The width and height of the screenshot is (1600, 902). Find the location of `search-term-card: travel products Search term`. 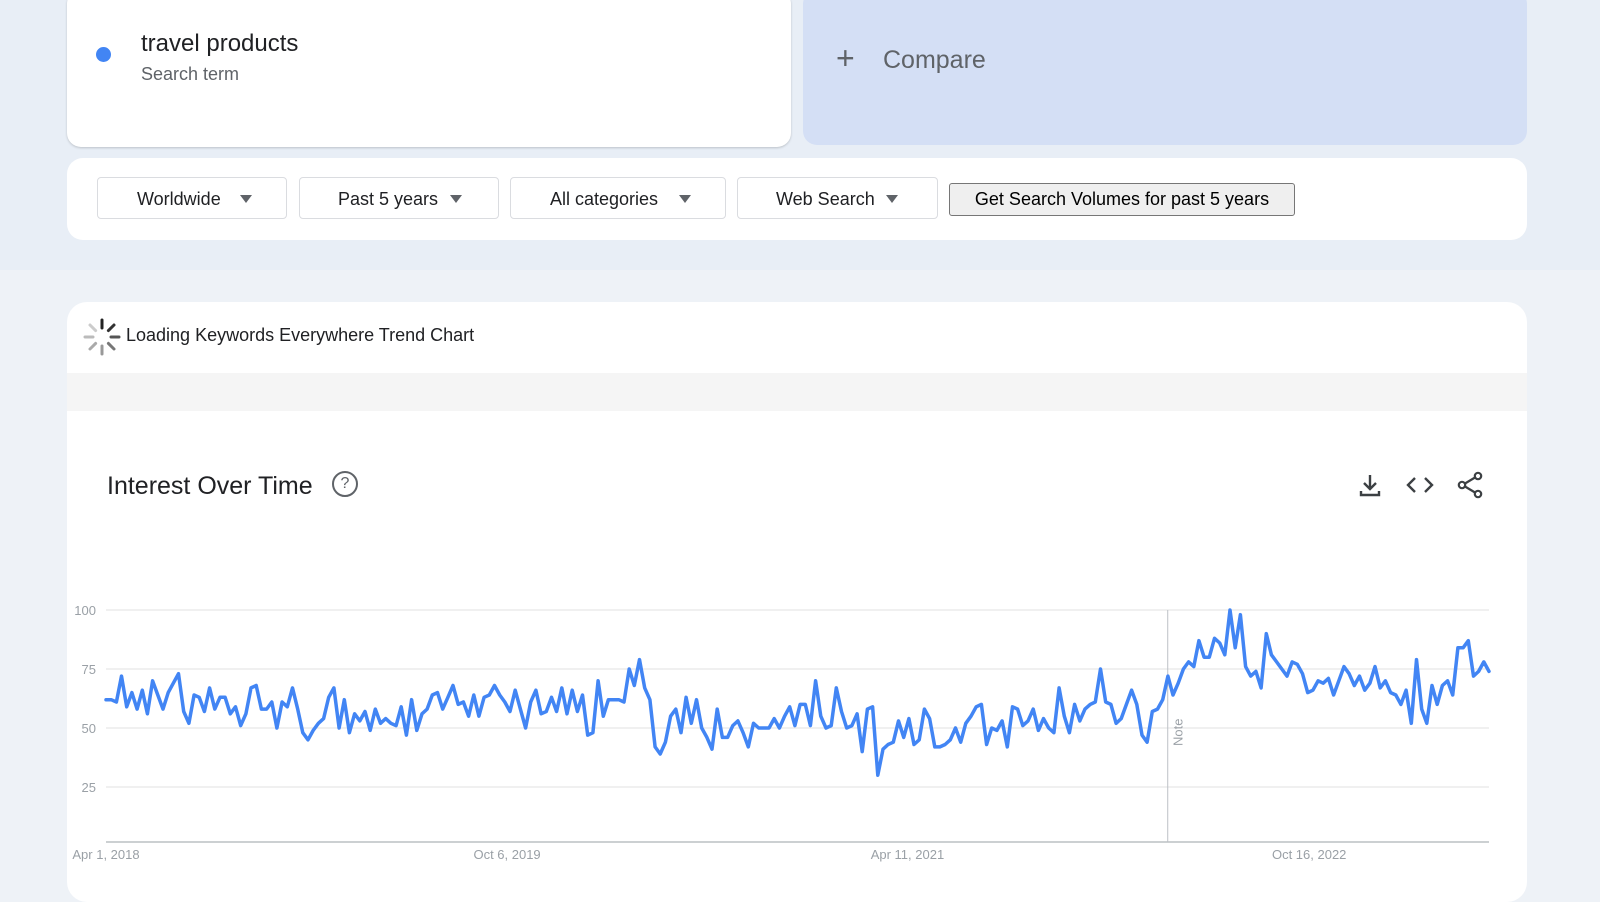

search-term-card: travel products Search term is located at coordinates (429, 73).